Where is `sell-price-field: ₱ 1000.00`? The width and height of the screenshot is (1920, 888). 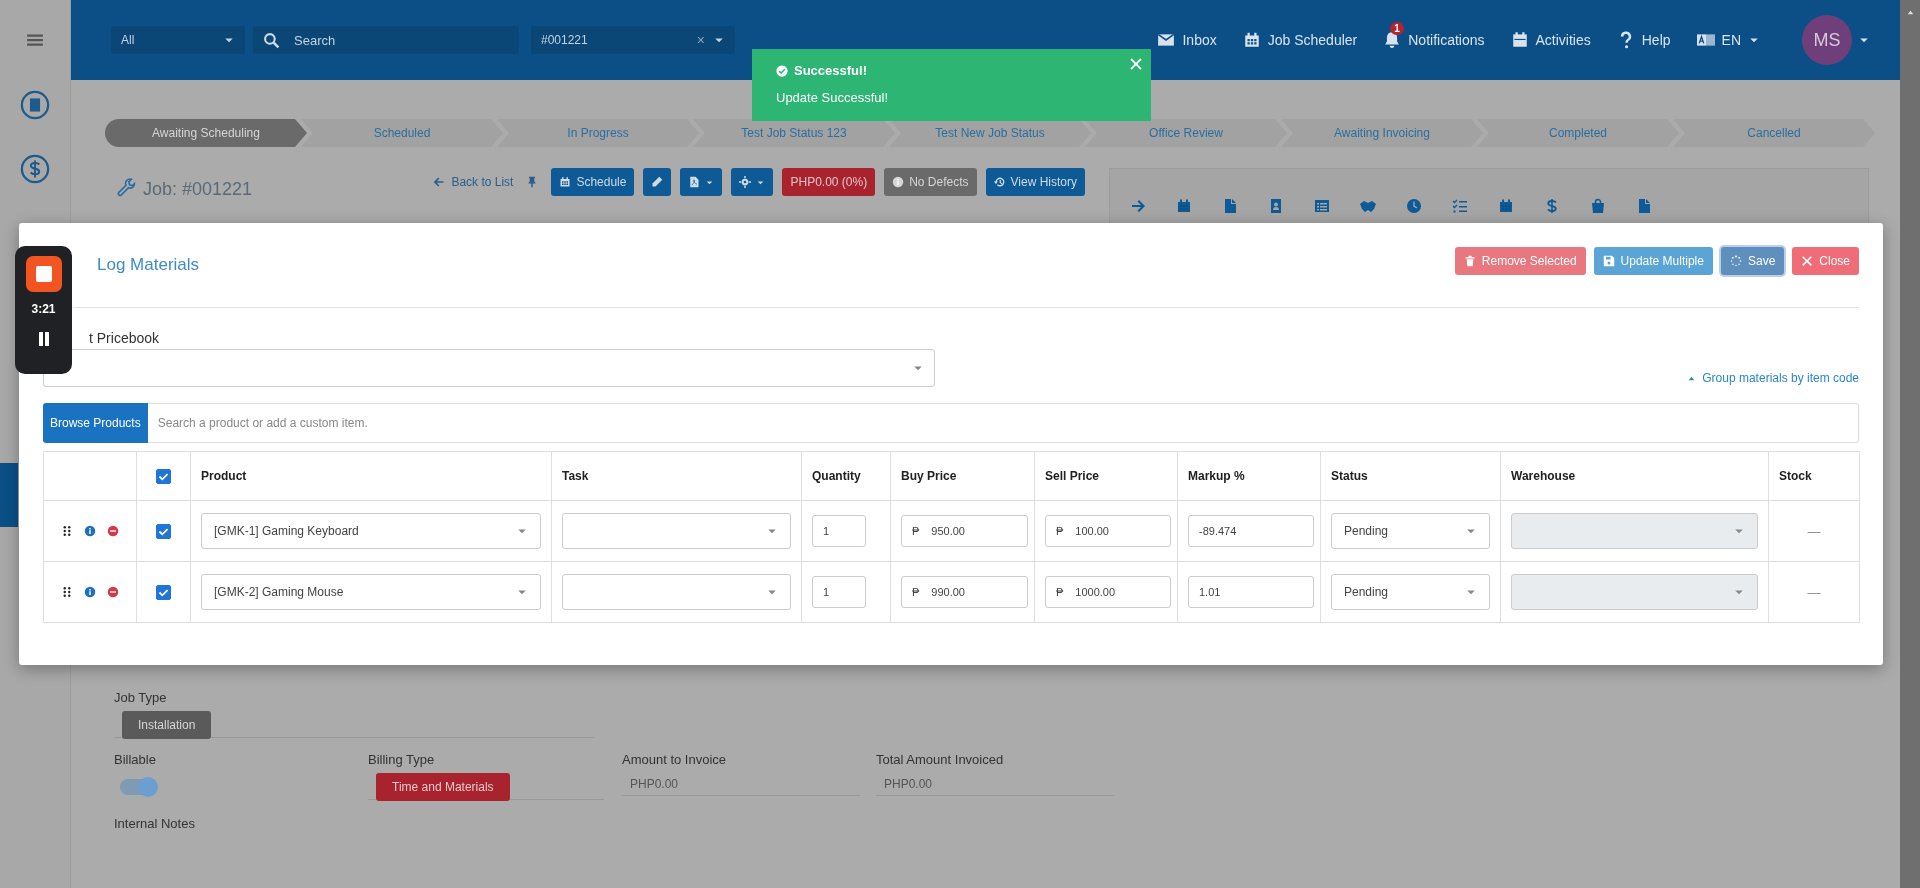 sell-price-field: ₱ 1000.00 is located at coordinates (1108, 592).